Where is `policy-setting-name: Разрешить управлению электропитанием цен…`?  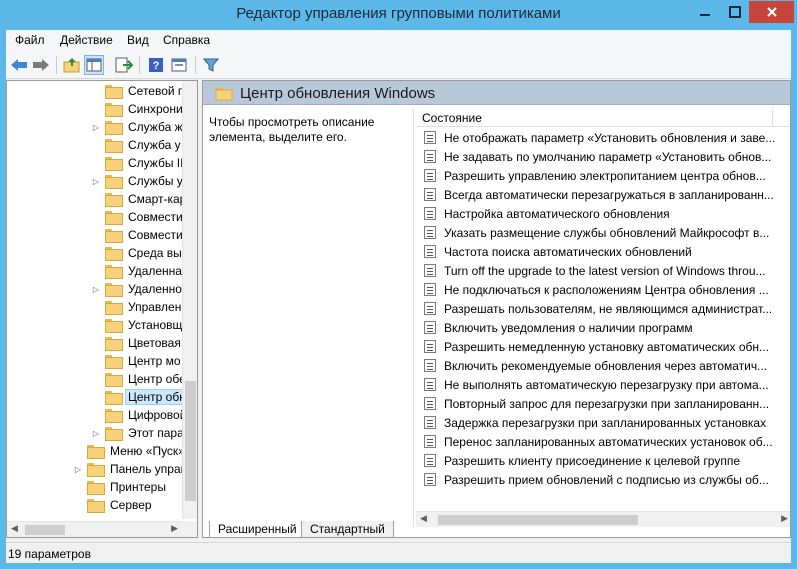 policy-setting-name: Разрешить управлению электропитанием цен… is located at coordinates (605, 175).